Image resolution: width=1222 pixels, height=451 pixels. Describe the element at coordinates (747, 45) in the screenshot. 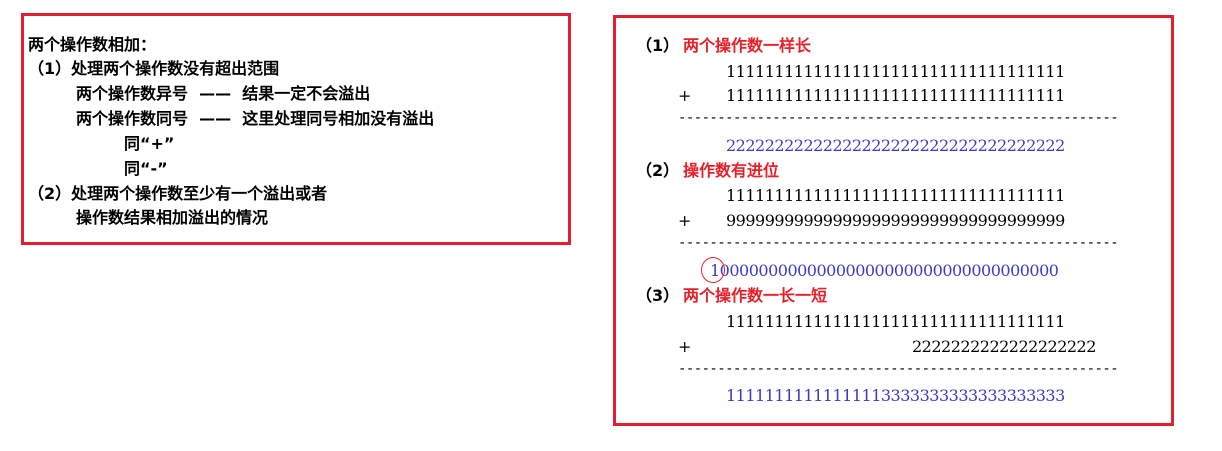

I see `case1-title: 两个操作数一样长` at that location.